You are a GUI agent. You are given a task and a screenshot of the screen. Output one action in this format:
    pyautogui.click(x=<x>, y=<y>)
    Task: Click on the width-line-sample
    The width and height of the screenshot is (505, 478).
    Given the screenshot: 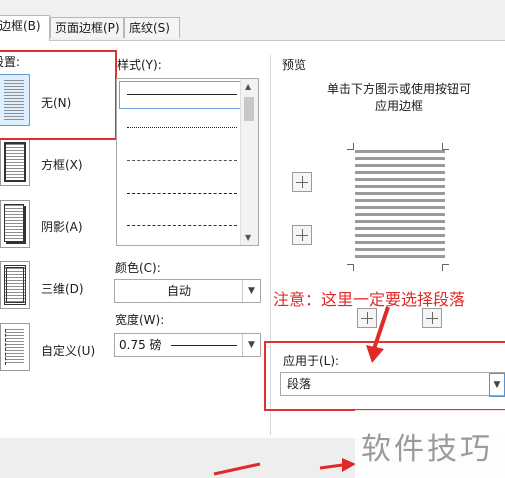 What is the action you would take?
    pyautogui.click(x=204, y=345)
    